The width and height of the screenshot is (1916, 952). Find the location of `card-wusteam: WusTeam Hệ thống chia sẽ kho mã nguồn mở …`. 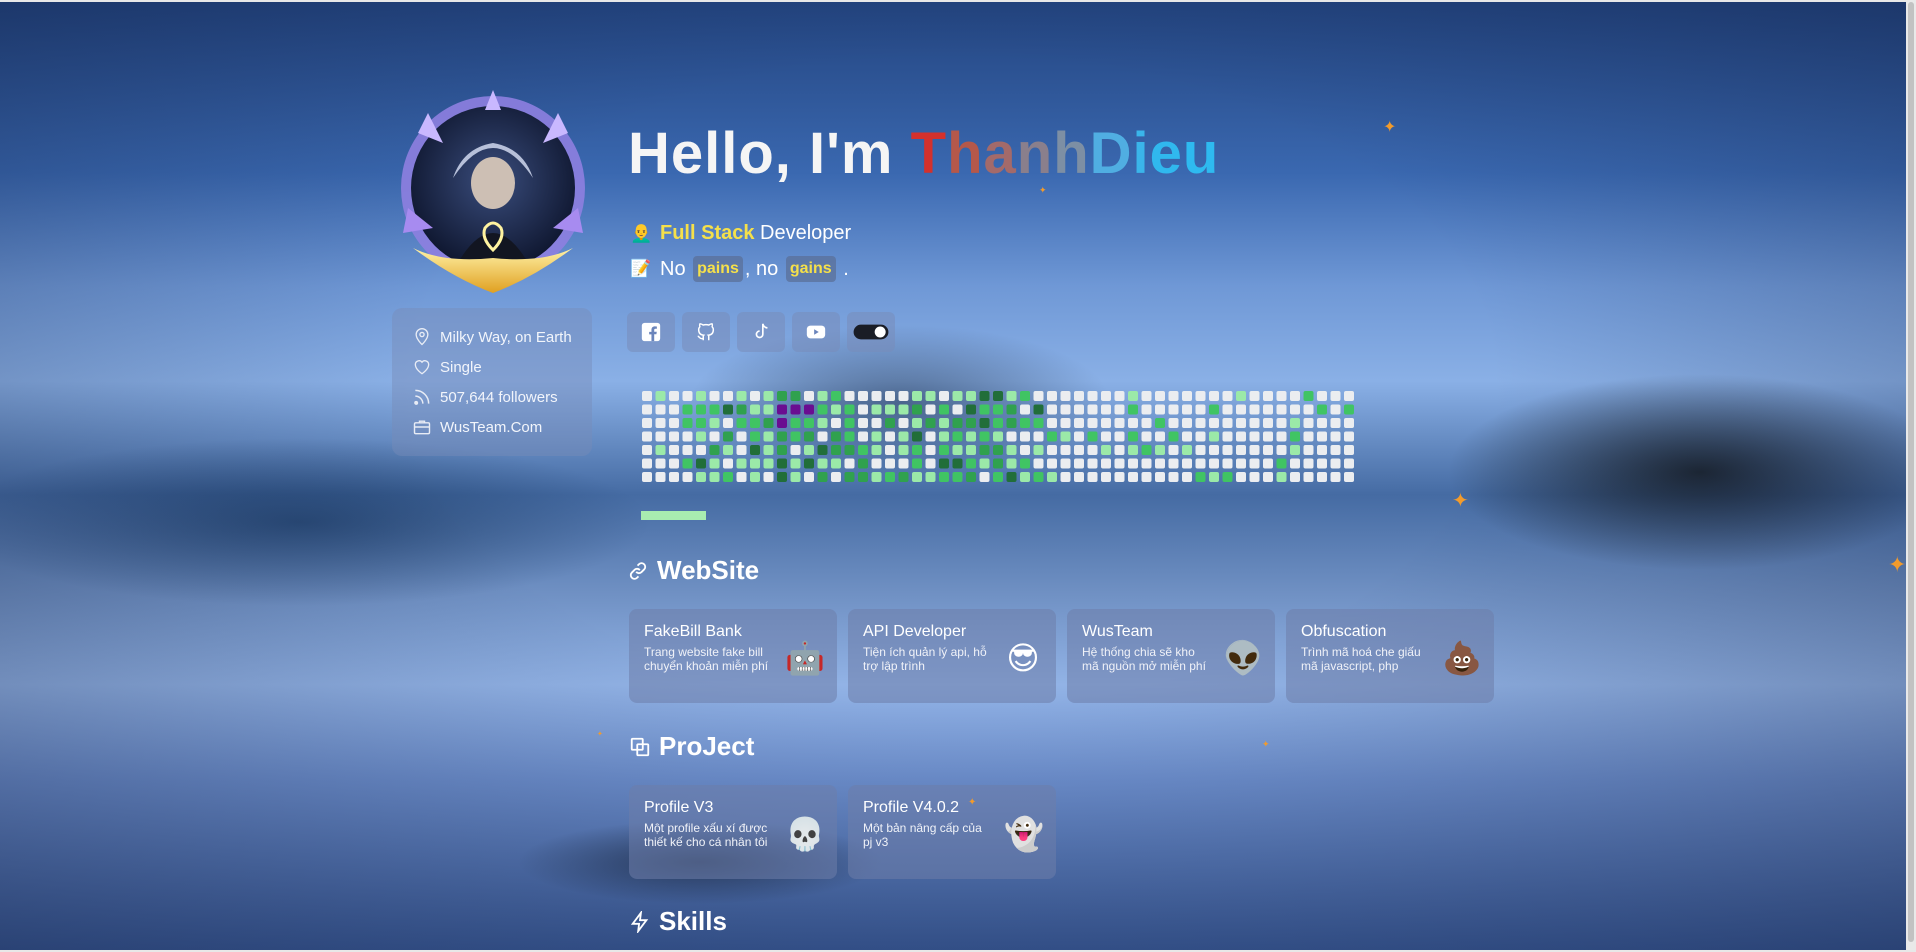

card-wusteam: WusTeam Hệ thống chia sẽ kho mã nguồn mở … is located at coordinates (1171, 656).